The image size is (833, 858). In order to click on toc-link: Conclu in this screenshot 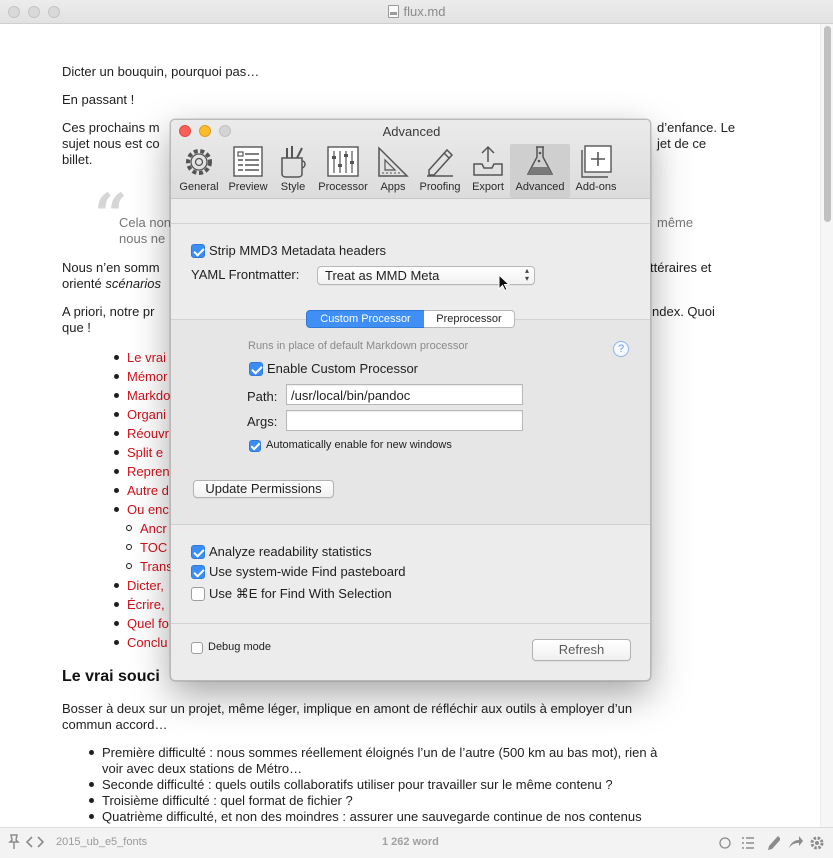, I will do `click(147, 643)`.